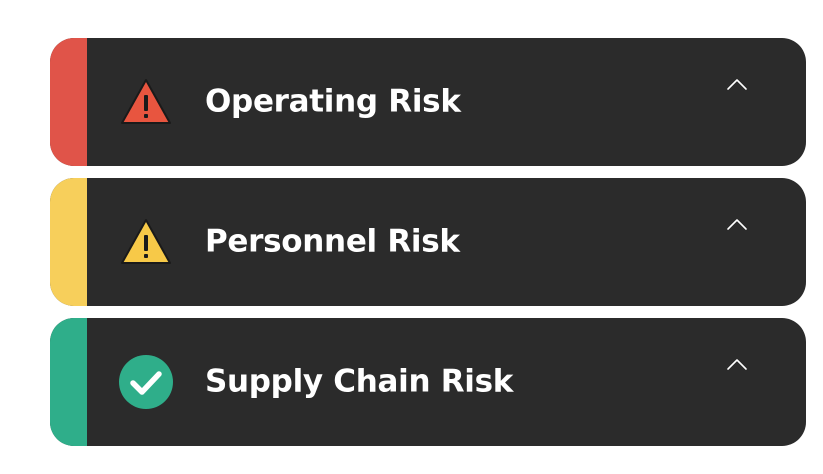  Describe the element at coordinates (332, 241) in the screenshot. I see `risk-card-title: Personnel Risk` at that location.